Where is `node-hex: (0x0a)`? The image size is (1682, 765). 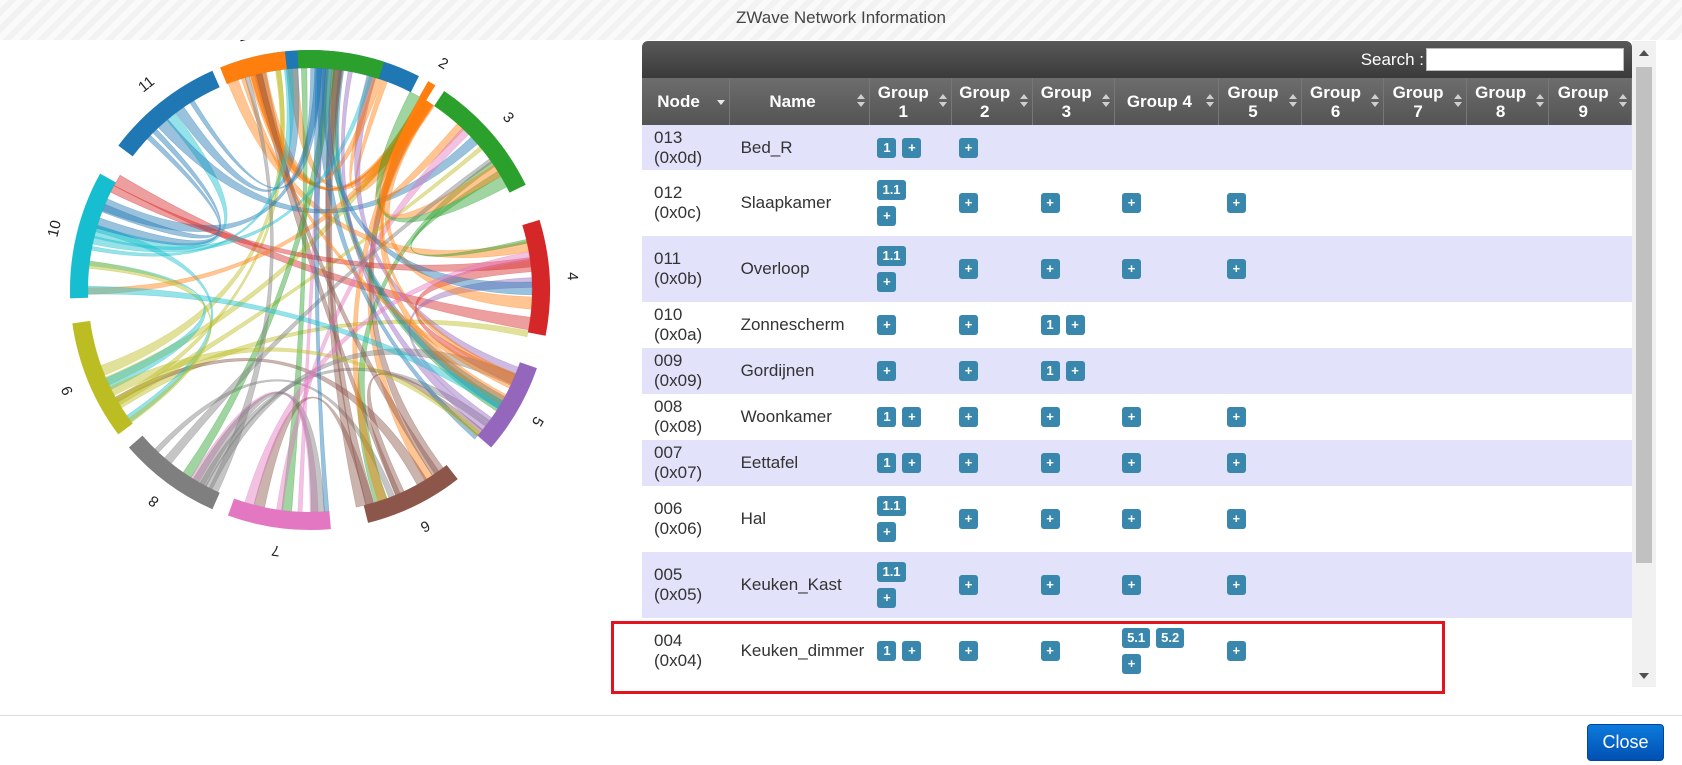 node-hex: (0x0a) is located at coordinates (678, 334).